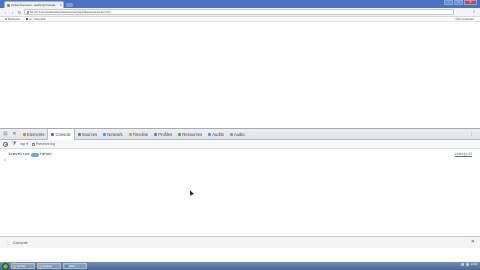  I want to click on start-button, so click(5, 266).